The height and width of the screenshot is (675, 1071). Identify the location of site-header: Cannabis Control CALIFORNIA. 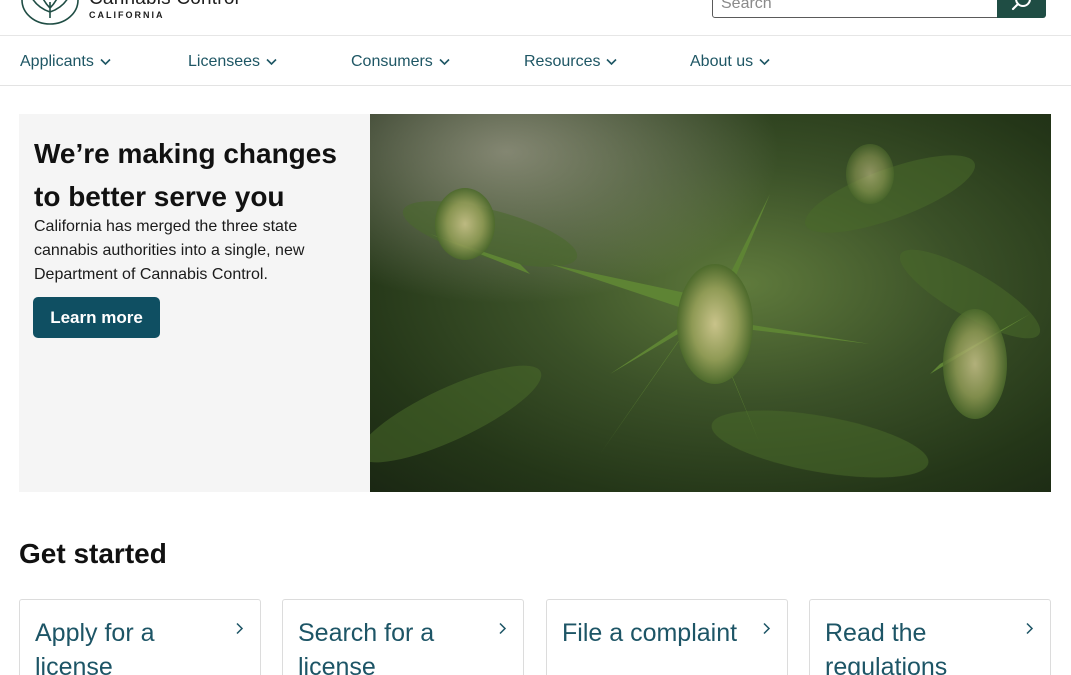
(535, 18).